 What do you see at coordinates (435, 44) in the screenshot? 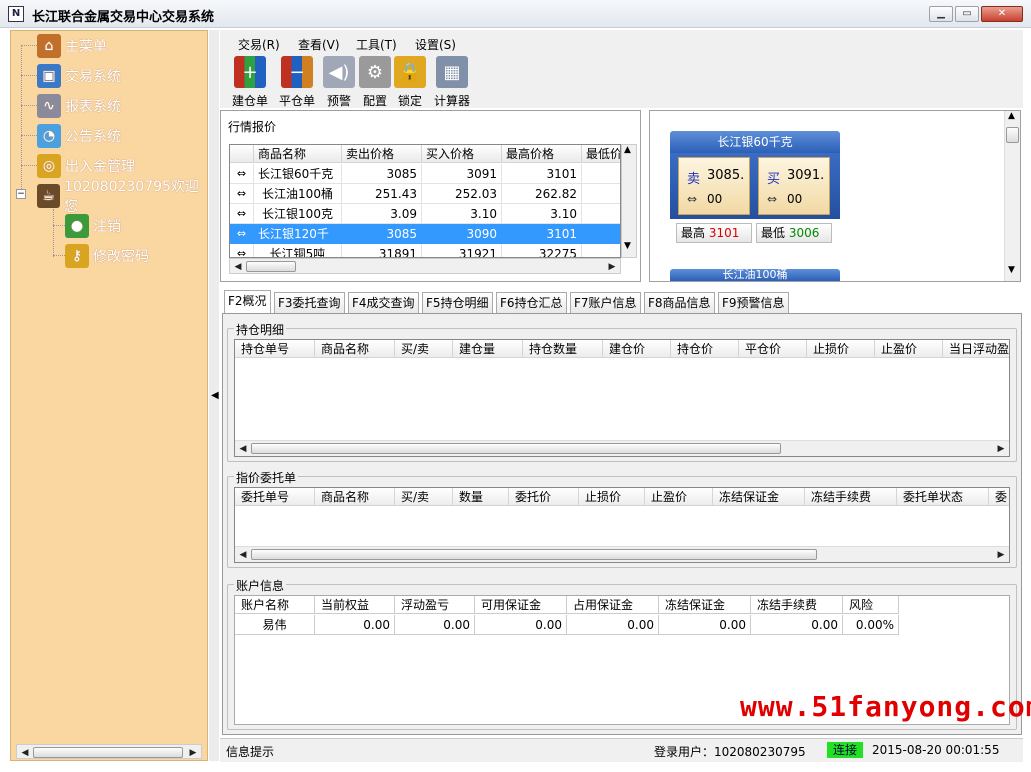
I see `menu-settings: 设置(S)` at bounding box center [435, 44].